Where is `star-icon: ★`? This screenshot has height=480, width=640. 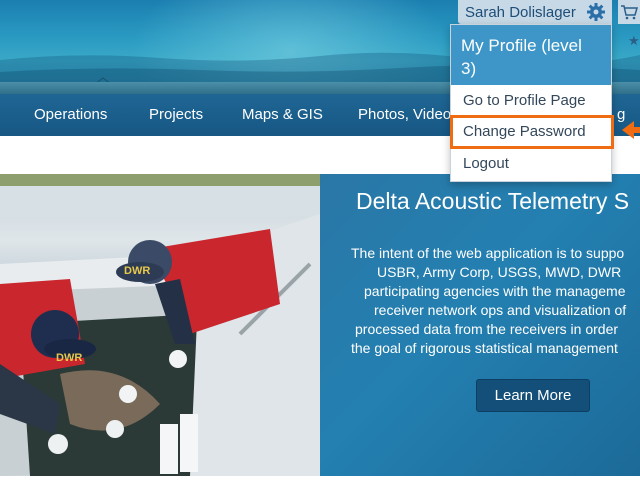
star-icon: ★ is located at coordinates (634, 40).